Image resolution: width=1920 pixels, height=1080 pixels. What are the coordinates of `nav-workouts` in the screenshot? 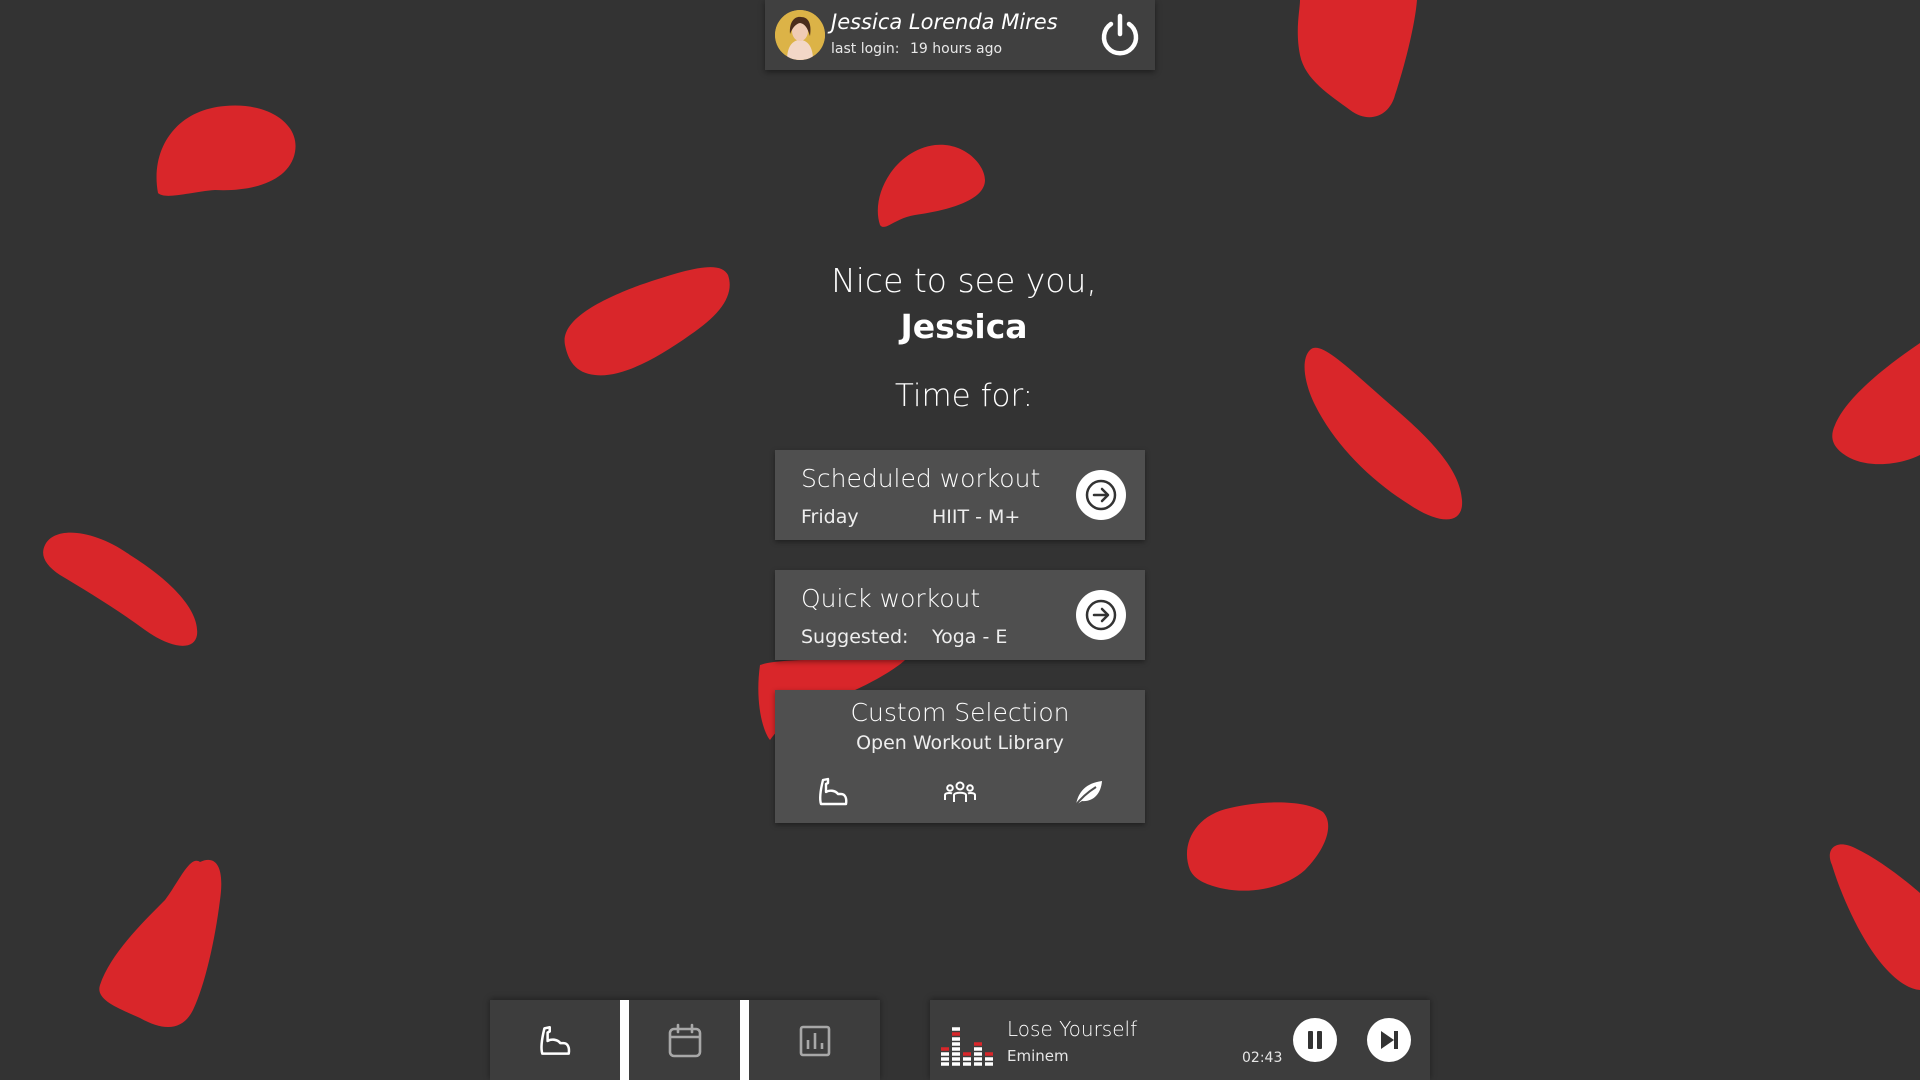 It's located at (554, 1040).